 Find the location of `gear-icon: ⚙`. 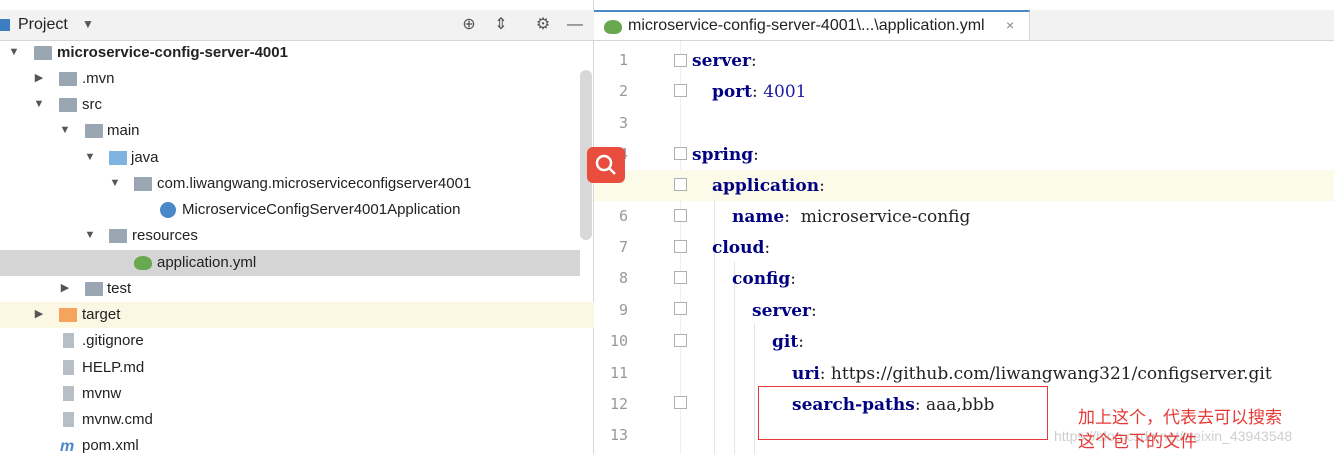

gear-icon: ⚙ is located at coordinates (543, 25).